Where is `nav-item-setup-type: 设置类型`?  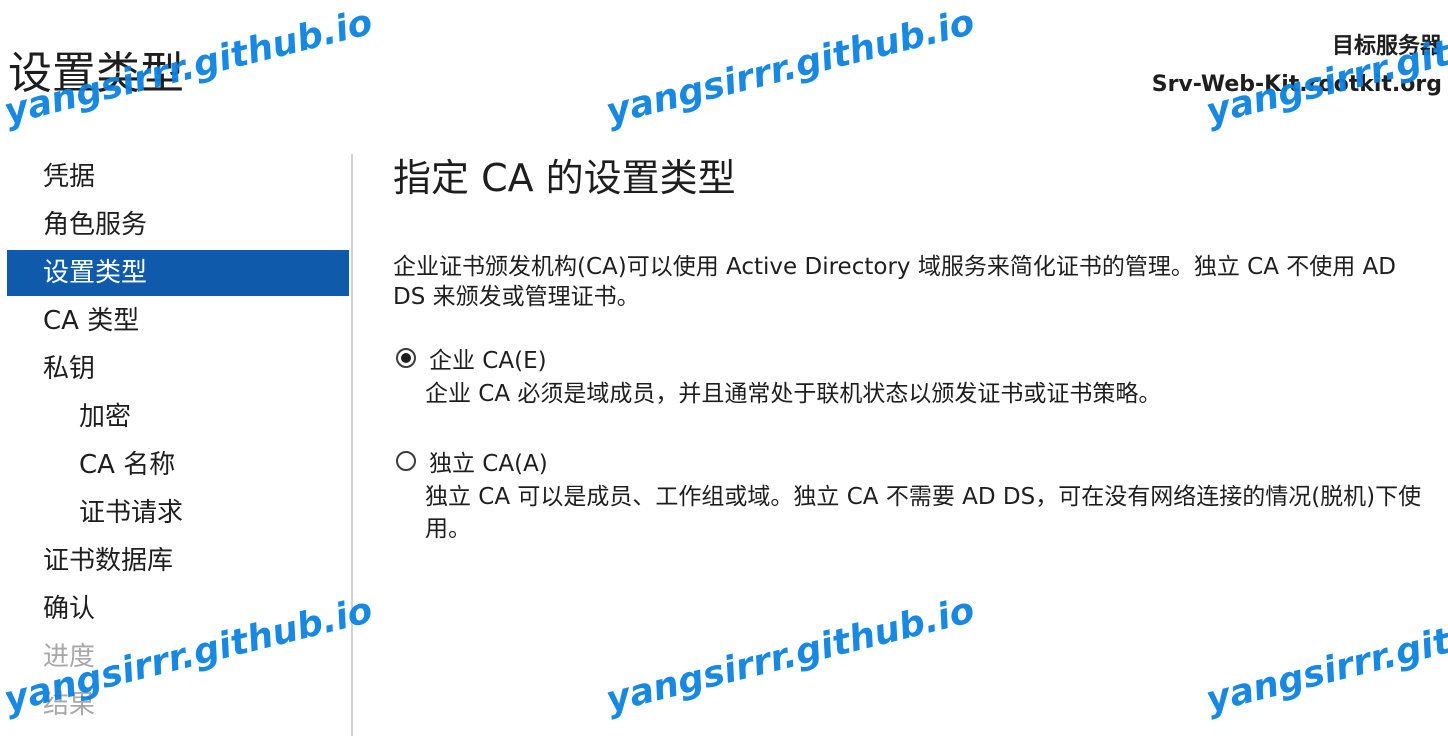 nav-item-setup-type: 设置类型 is located at coordinates (178, 273).